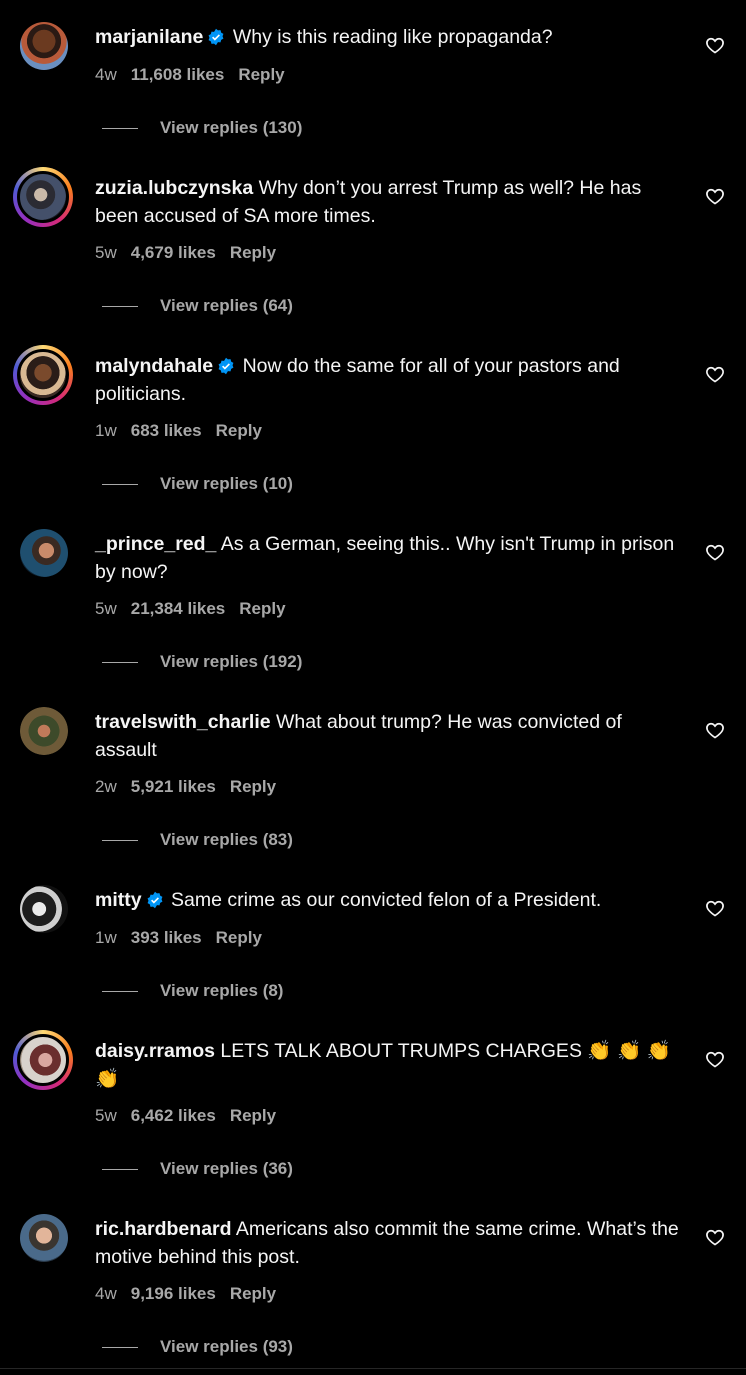 The width and height of the screenshot is (746, 1375). What do you see at coordinates (183, 722) in the screenshot?
I see `comment-username: travelswith_charlie` at bounding box center [183, 722].